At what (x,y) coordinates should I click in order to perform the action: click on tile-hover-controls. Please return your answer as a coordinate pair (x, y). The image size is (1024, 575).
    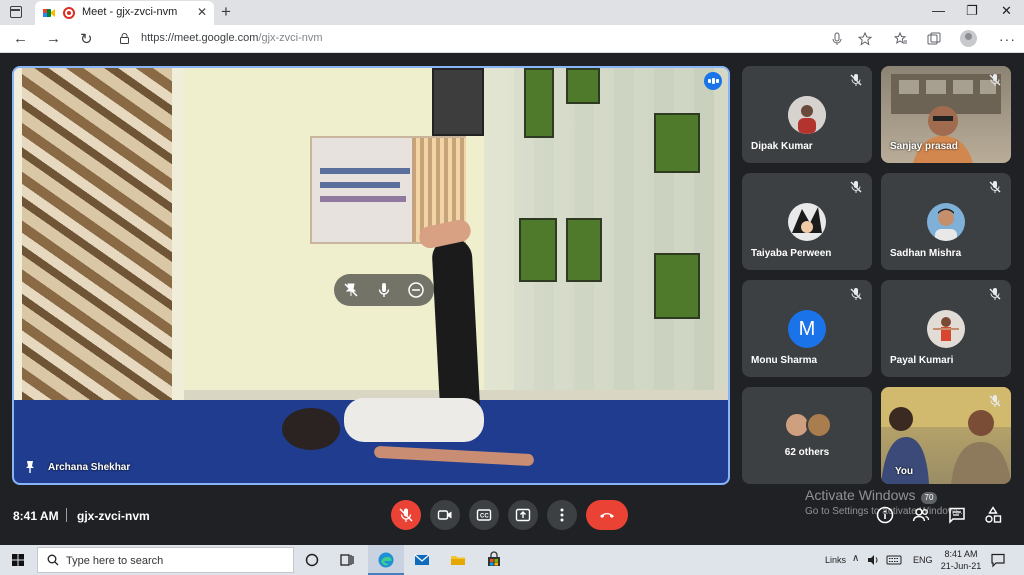
    Looking at the image, I should click on (384, 290).